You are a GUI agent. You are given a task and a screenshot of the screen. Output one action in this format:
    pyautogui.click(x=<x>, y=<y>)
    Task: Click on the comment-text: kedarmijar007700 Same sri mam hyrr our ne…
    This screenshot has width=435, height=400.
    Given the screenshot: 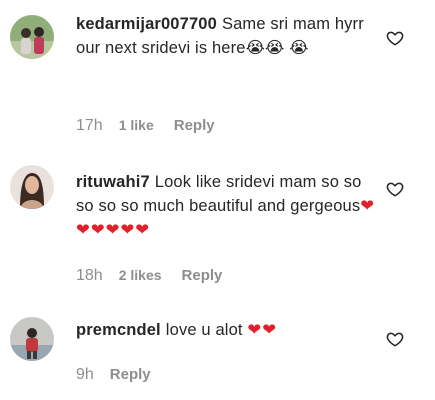 What is the action you would take?
    pyautogui.click(x=226, y=36)
    